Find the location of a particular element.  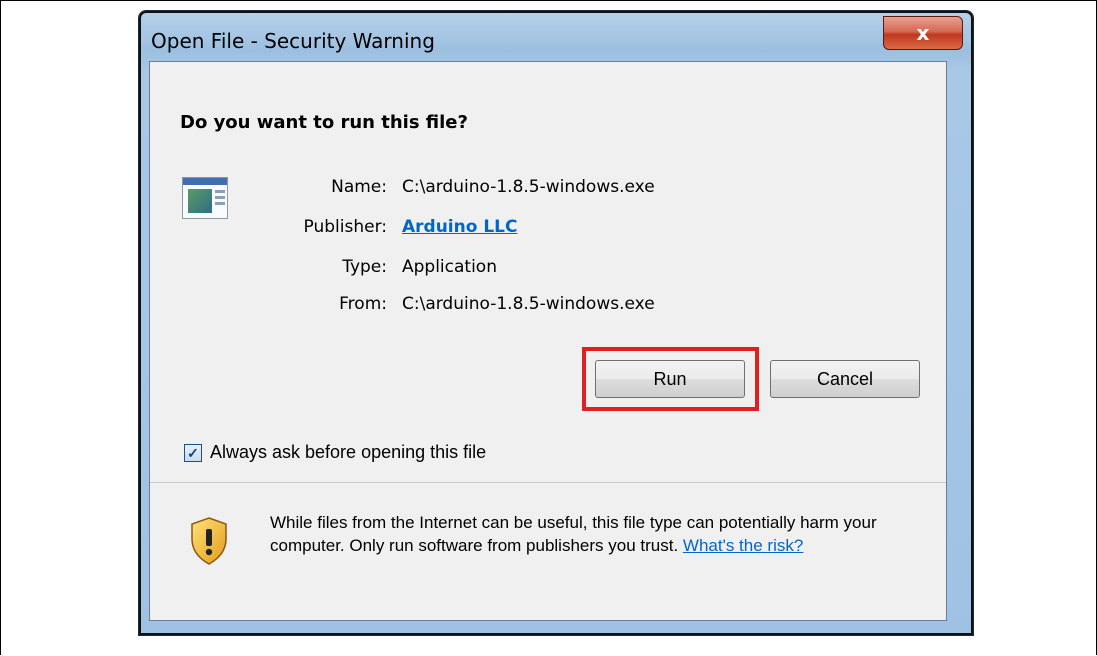

always-ask-checkbox: ✓ is located at coordinates (193, 453).